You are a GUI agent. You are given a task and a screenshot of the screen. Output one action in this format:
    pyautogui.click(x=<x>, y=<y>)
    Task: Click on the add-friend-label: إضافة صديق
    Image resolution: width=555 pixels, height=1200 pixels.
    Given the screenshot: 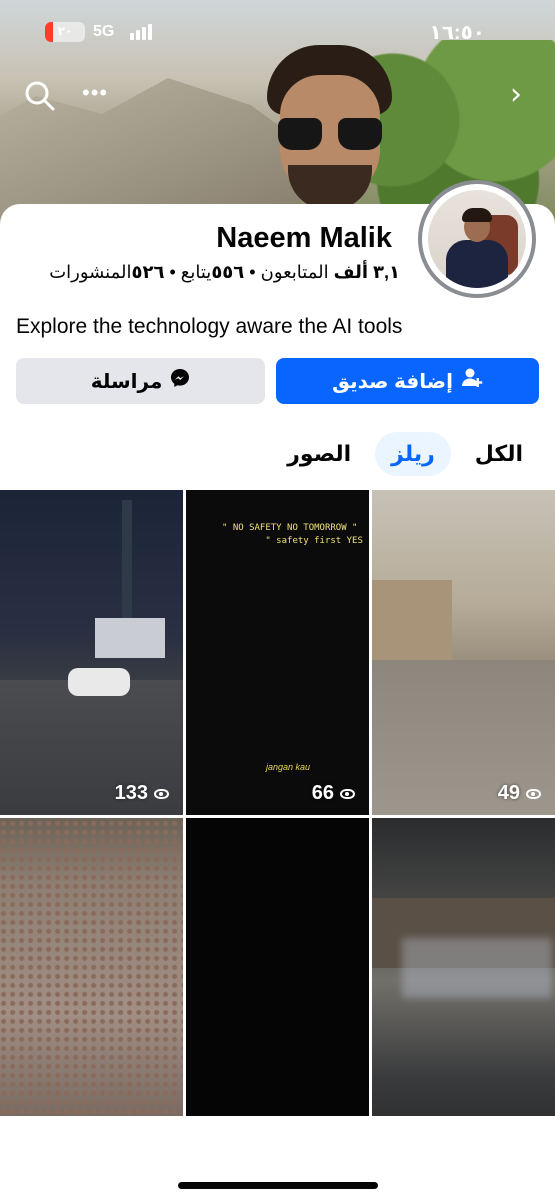 What is the action you would take?
    pyautogui.click(x=392, y=381)
    